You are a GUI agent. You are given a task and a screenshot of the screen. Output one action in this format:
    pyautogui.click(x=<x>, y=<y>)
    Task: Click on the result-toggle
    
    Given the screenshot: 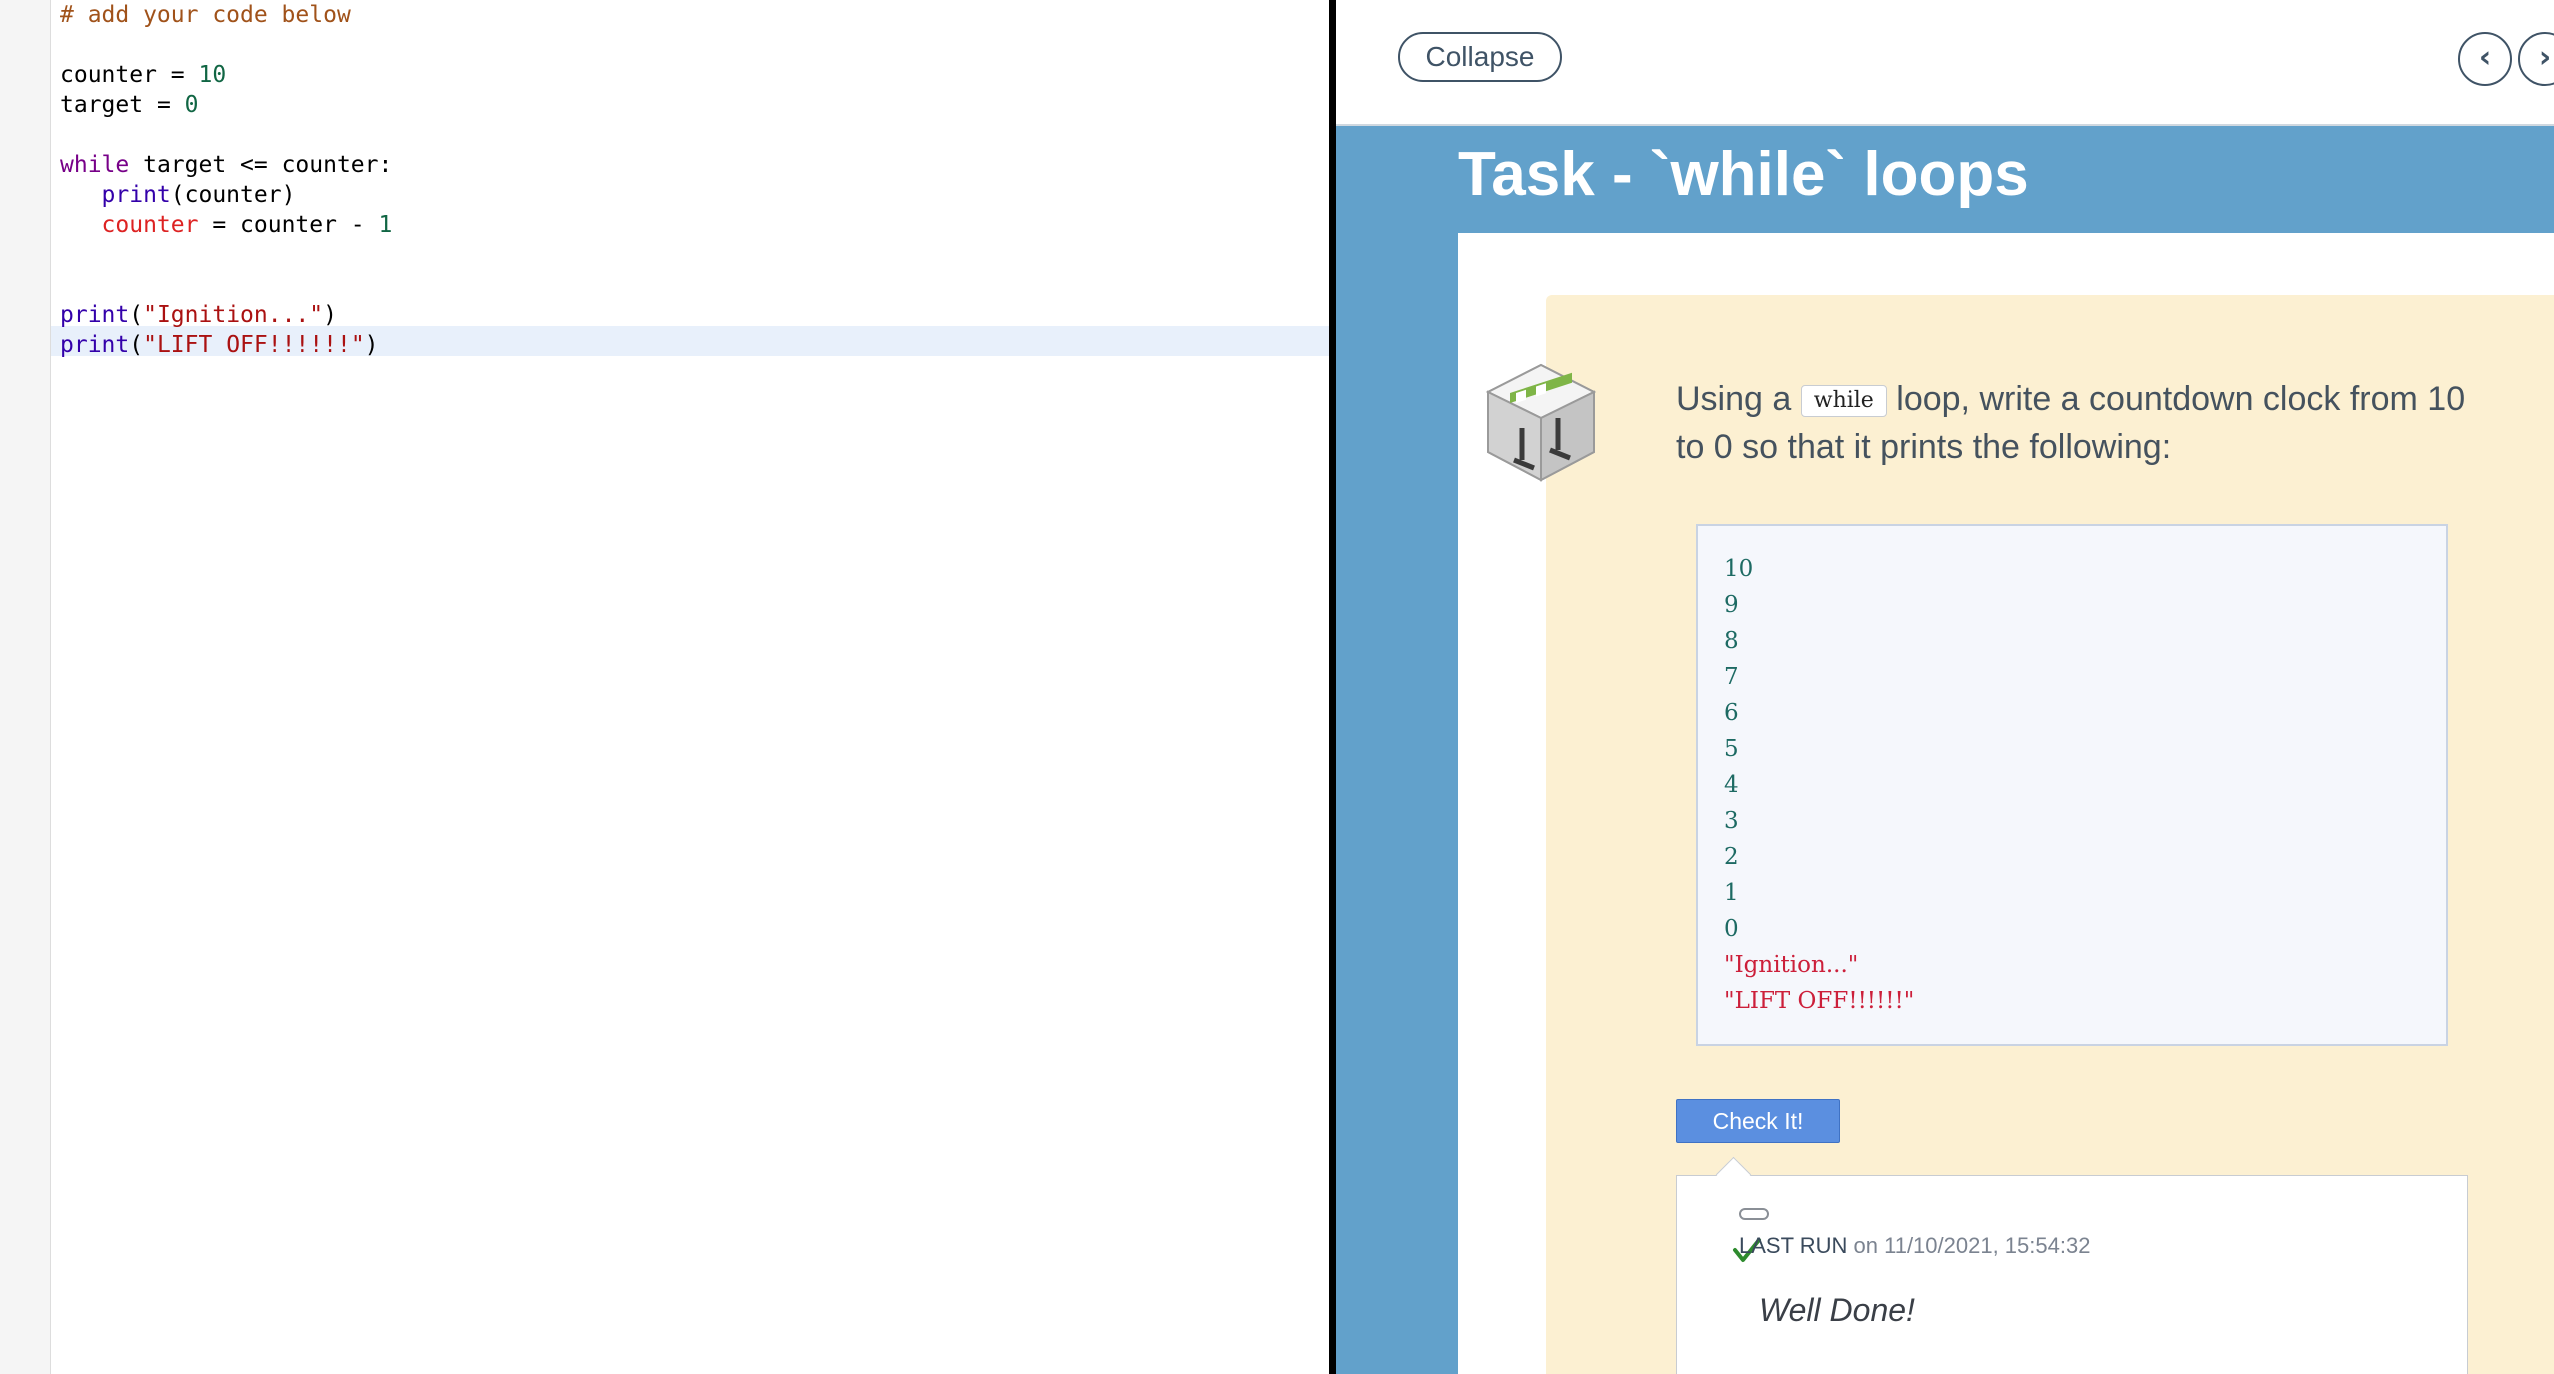 What is the action you would take?
    pyautogui.click(x=1754, y=1214)
    